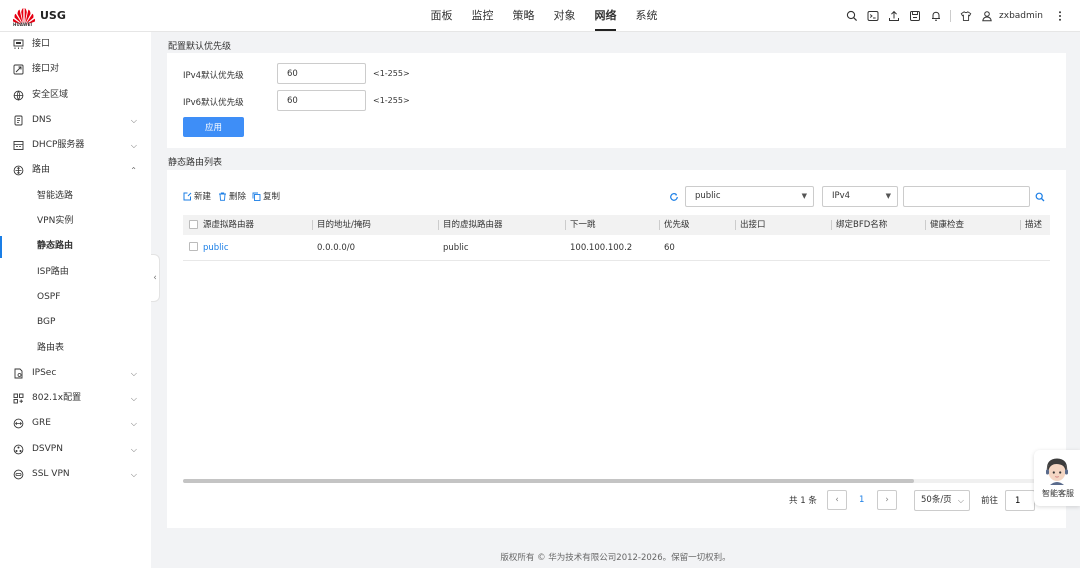  Describe the element at coordinates (18, 146) in the screenshot. I see `dhcp-icon` at that location.